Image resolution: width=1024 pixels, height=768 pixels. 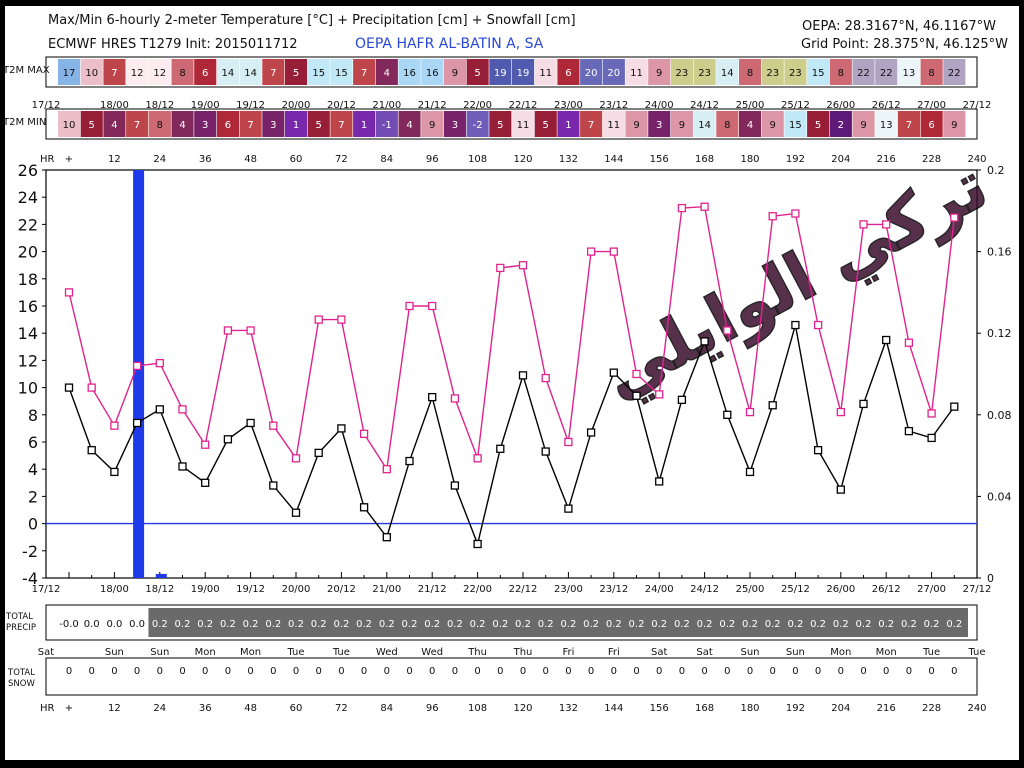 What do you see at coordinates (250, 589) in the screenshot?
I see `x-date-tick-label: 19/12` at bounding box center [250, 589].